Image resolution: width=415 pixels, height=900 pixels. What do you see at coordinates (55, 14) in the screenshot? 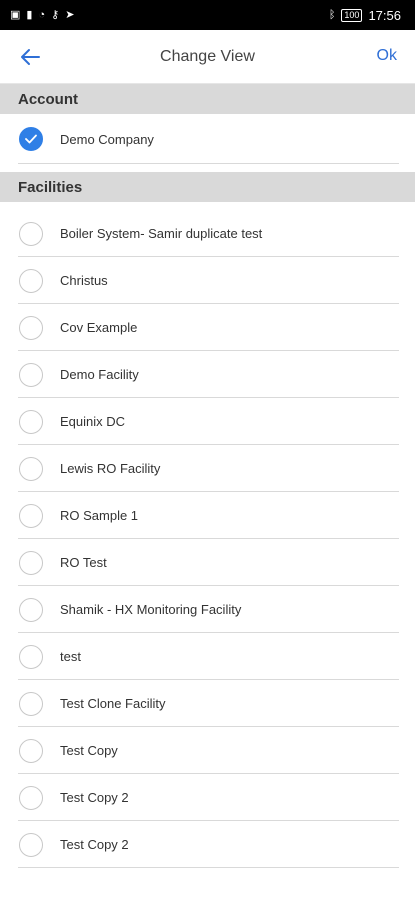
I see `key-icon: ⚷` at bounding box center [55, 14].